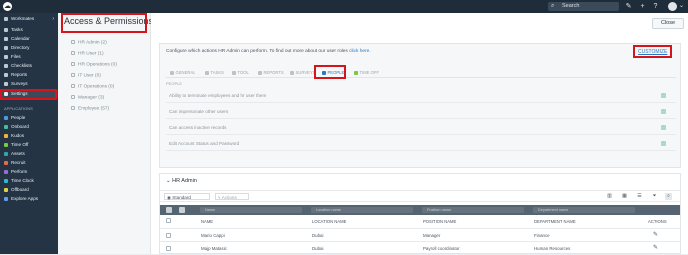 The height and width of the screenshot is (255, 688). I want to click on column-header-location: LOCATION NAME, so click(329, 221).